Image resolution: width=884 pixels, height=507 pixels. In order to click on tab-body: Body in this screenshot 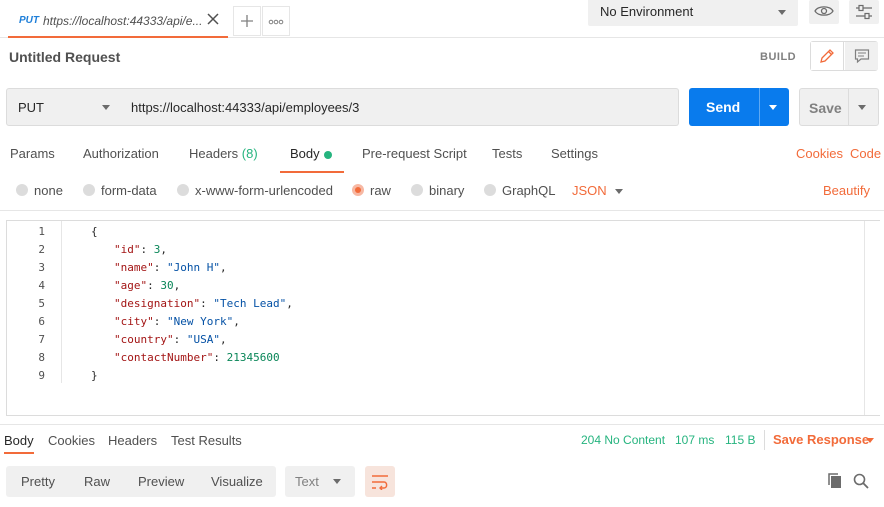, I will do `click(305, 153)`.